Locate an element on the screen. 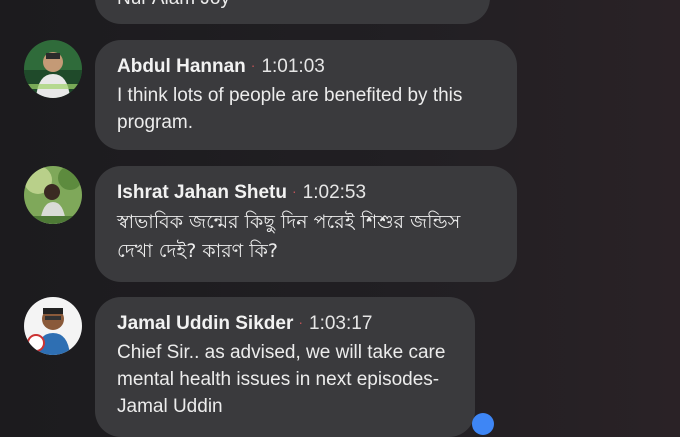 Image resolution: width=680 pixels, height=437 pixels. comment-header: Ishrat Jahan Shetu · 1:02:53 is located at coordinates (306, 193).